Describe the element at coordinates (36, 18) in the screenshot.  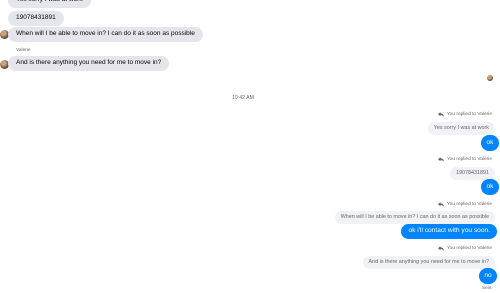
I see `incoming-message: 19078431891` at that location.